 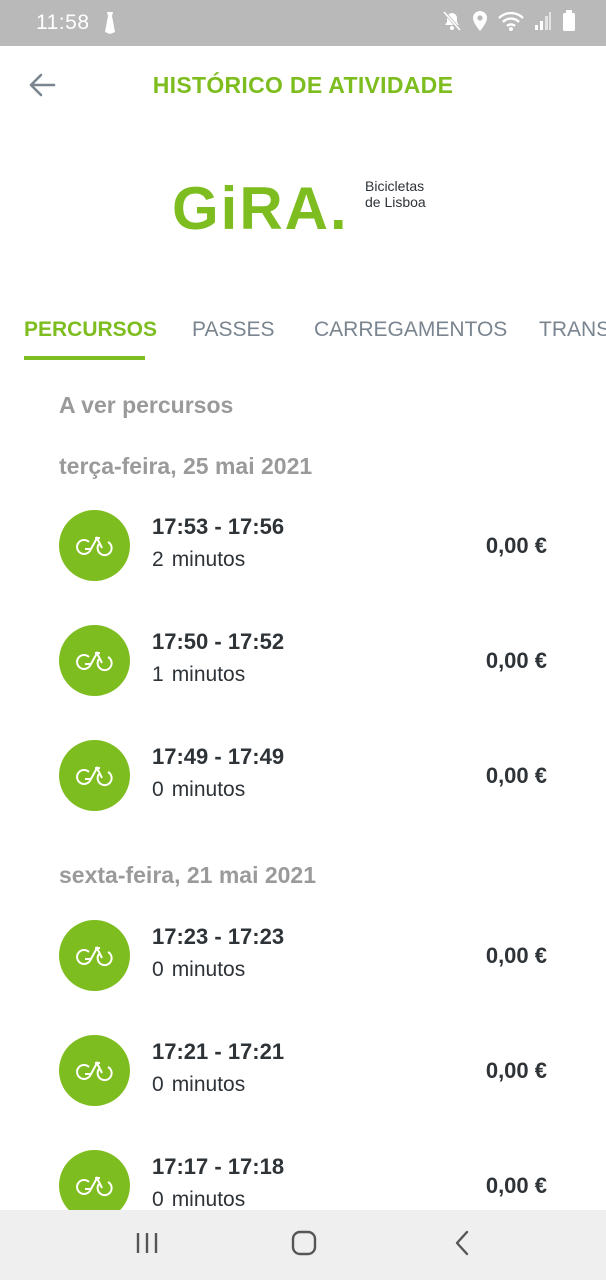 I want to click on system-nav-bar, so click(x=303, y=1245).